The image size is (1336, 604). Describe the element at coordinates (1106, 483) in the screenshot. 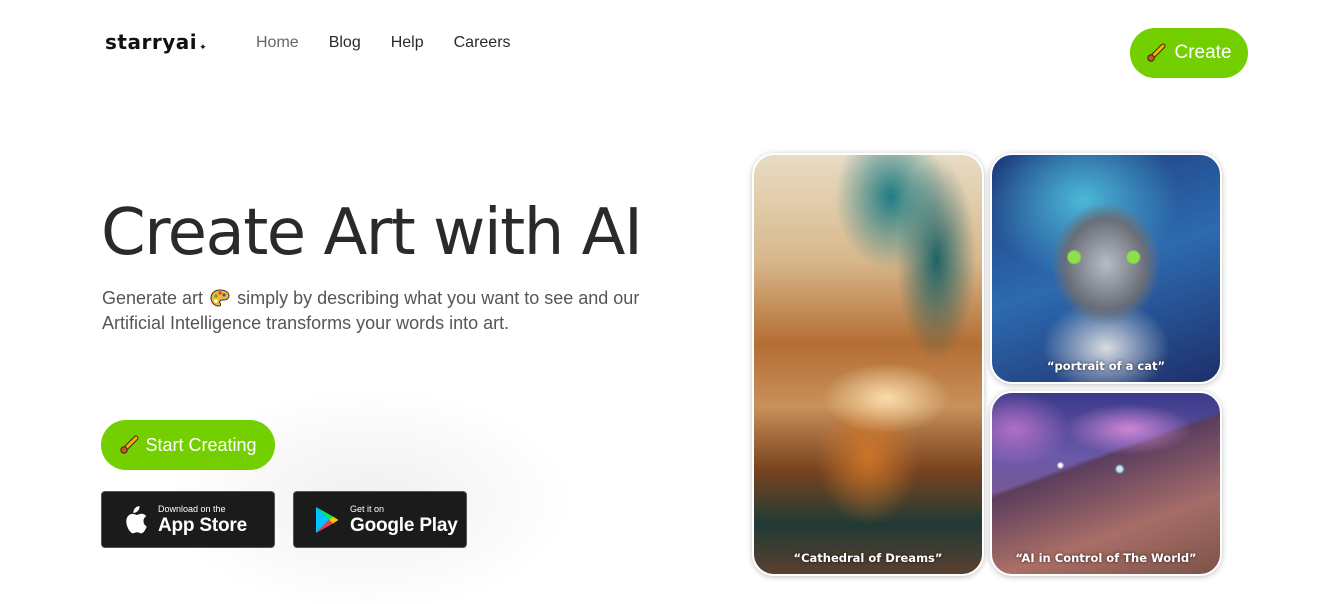

I see `gallery-image-space: “AI in Control of The World”` at that location.